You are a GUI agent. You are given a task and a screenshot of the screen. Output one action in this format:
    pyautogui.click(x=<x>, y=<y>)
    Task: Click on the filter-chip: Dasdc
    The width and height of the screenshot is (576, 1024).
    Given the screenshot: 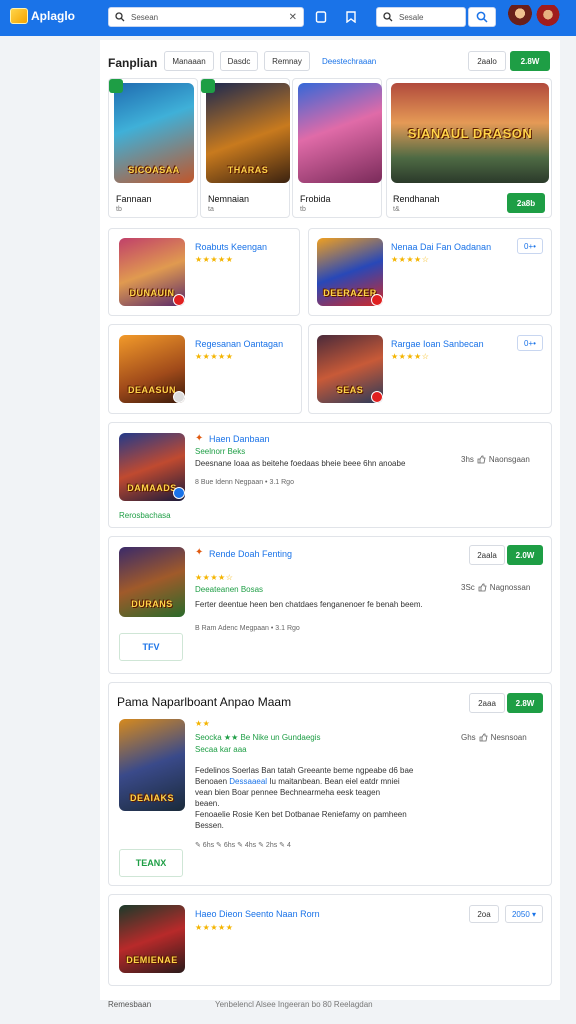 What is the action you would take?
    pyautogui.click(x=239, y=61)
    